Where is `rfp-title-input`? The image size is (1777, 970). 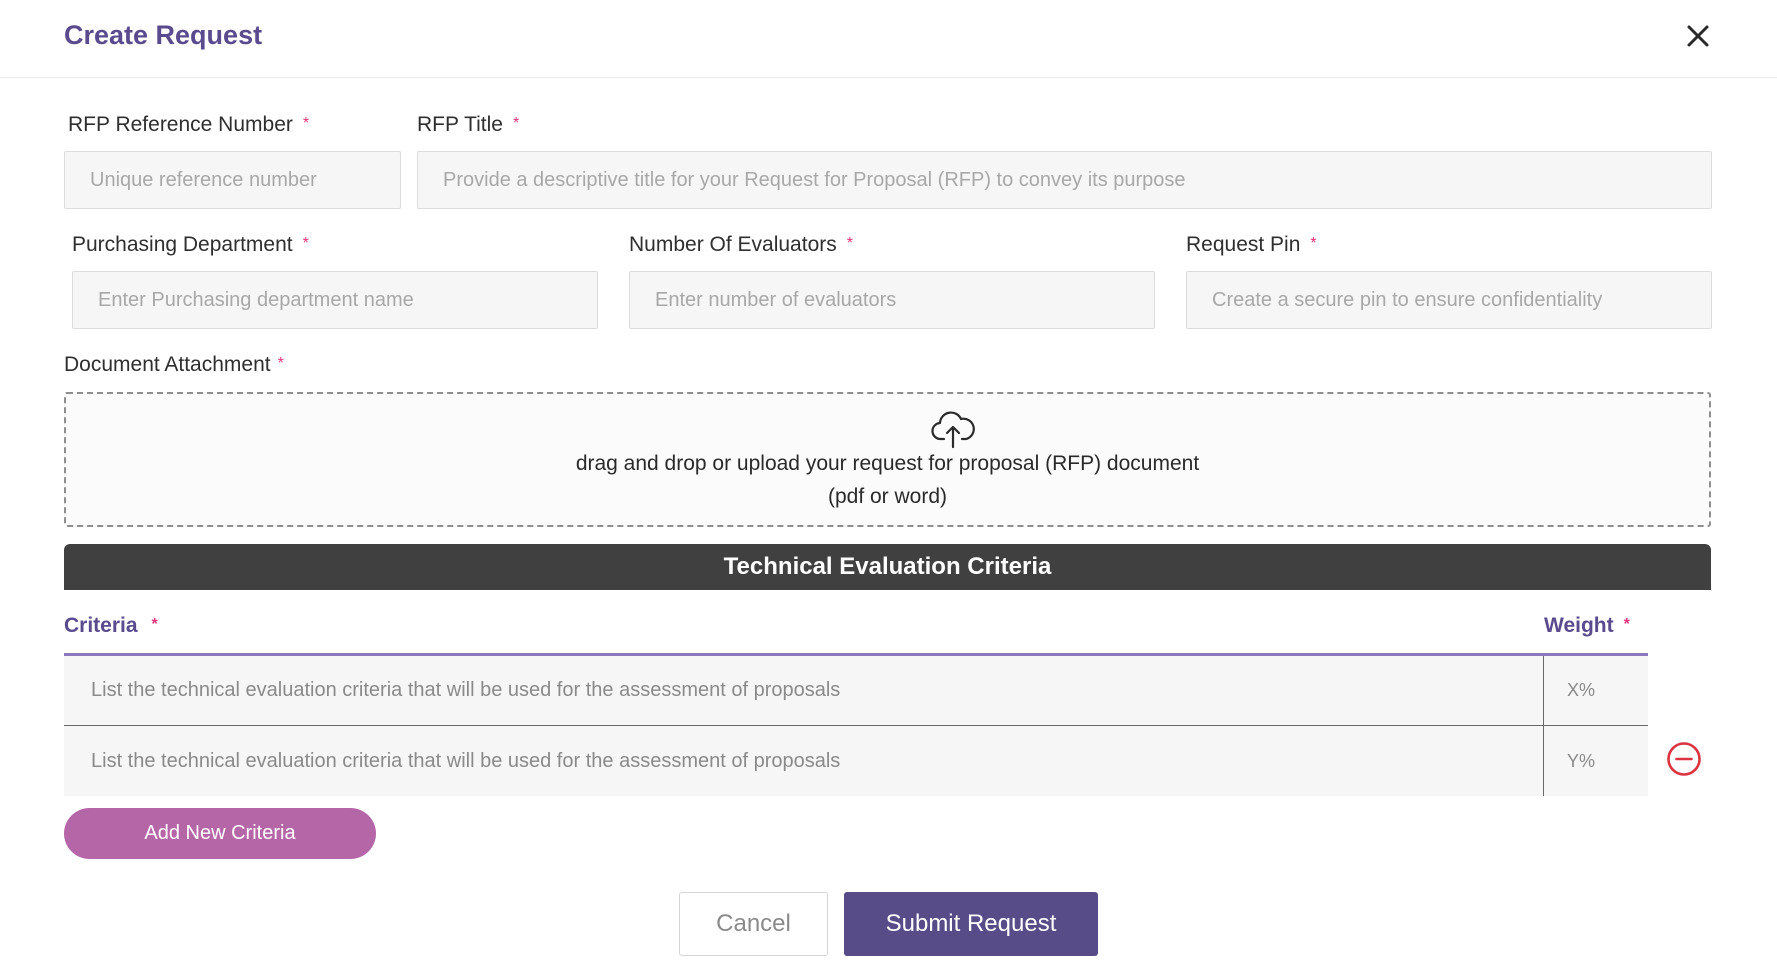
rfp-title-input is located at coordinates (1064, 180).